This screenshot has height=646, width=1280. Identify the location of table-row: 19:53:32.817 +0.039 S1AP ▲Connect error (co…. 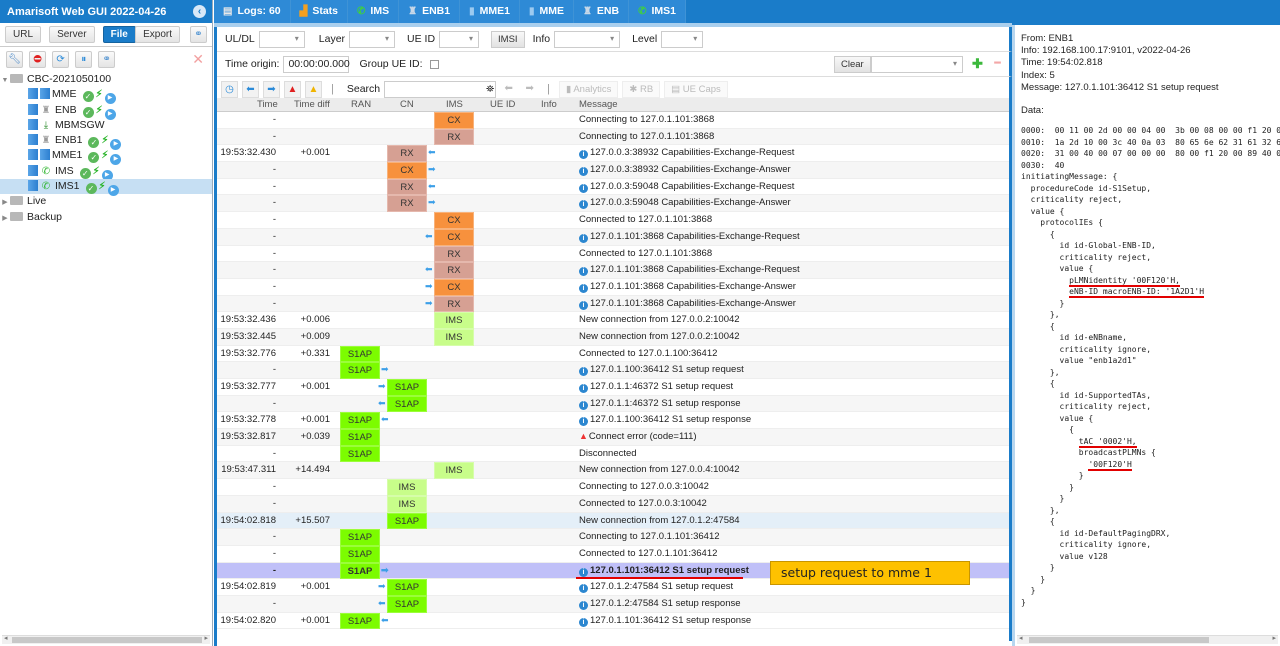
(613, 437).